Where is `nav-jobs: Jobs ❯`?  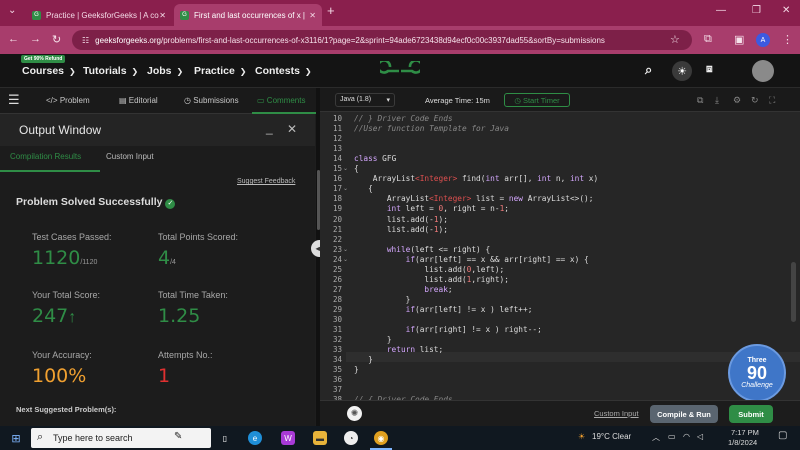
nav-jobs: Jobs ❯ is located at coordinates (165, 71).